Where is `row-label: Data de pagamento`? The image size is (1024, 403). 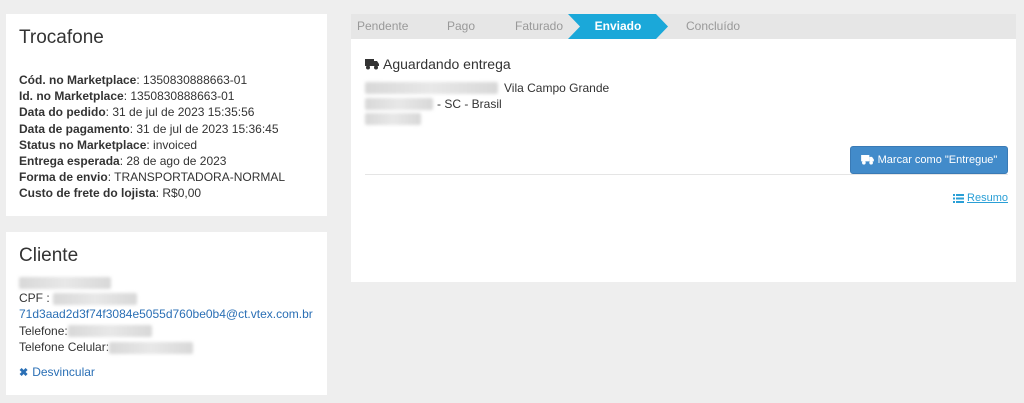 row-label: Data de pagamento is located at coordinates (74, 128).